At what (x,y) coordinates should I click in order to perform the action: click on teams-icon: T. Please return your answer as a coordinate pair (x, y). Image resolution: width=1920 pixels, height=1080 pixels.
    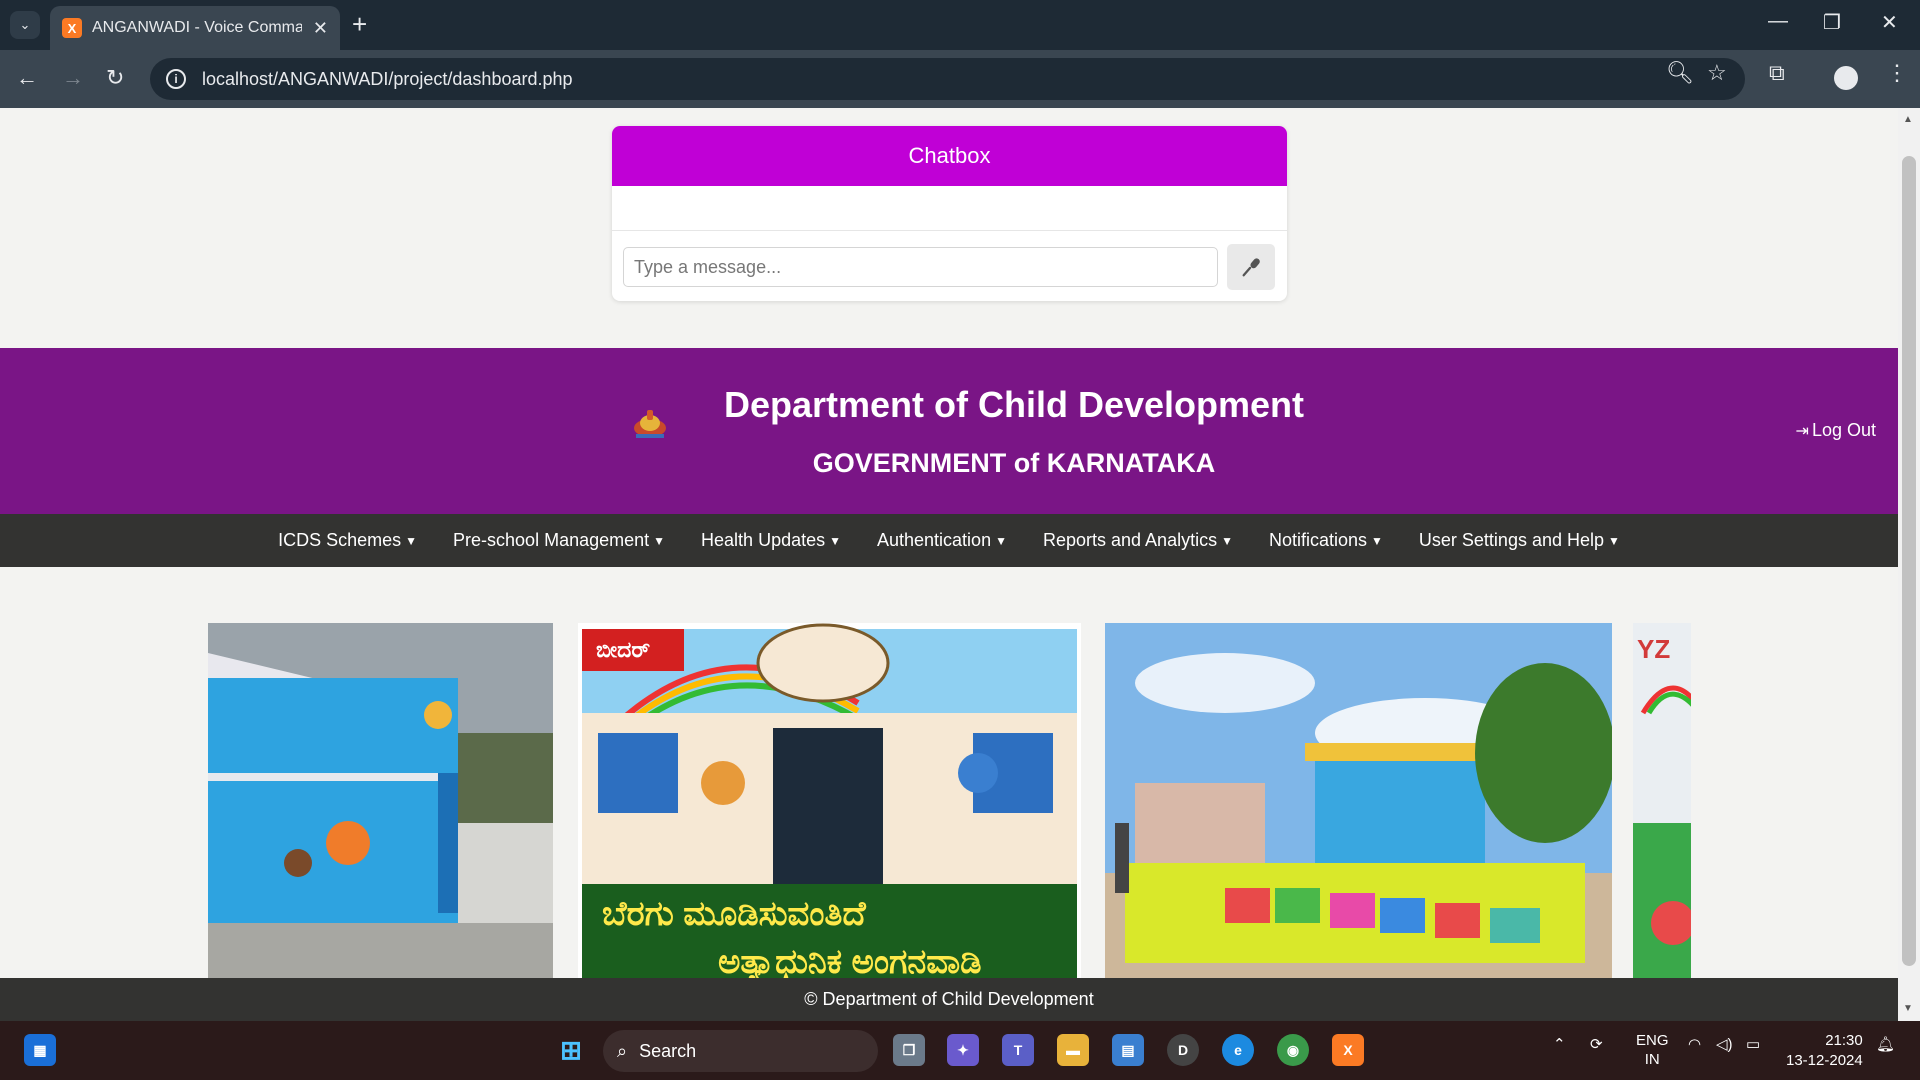
    Looking at the image, I should click on (1018, 1050).